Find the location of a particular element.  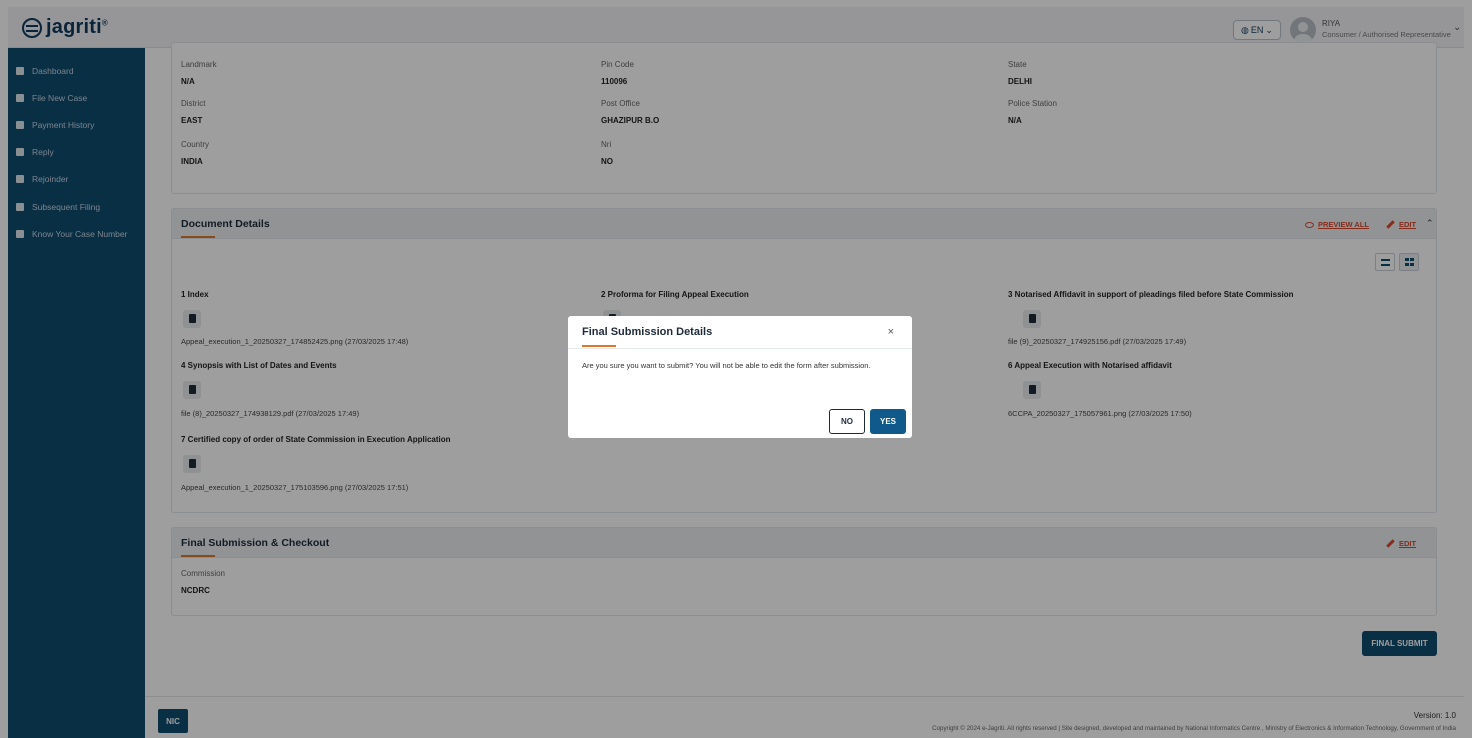

close-icon: × is located at coordinates (891, 332).